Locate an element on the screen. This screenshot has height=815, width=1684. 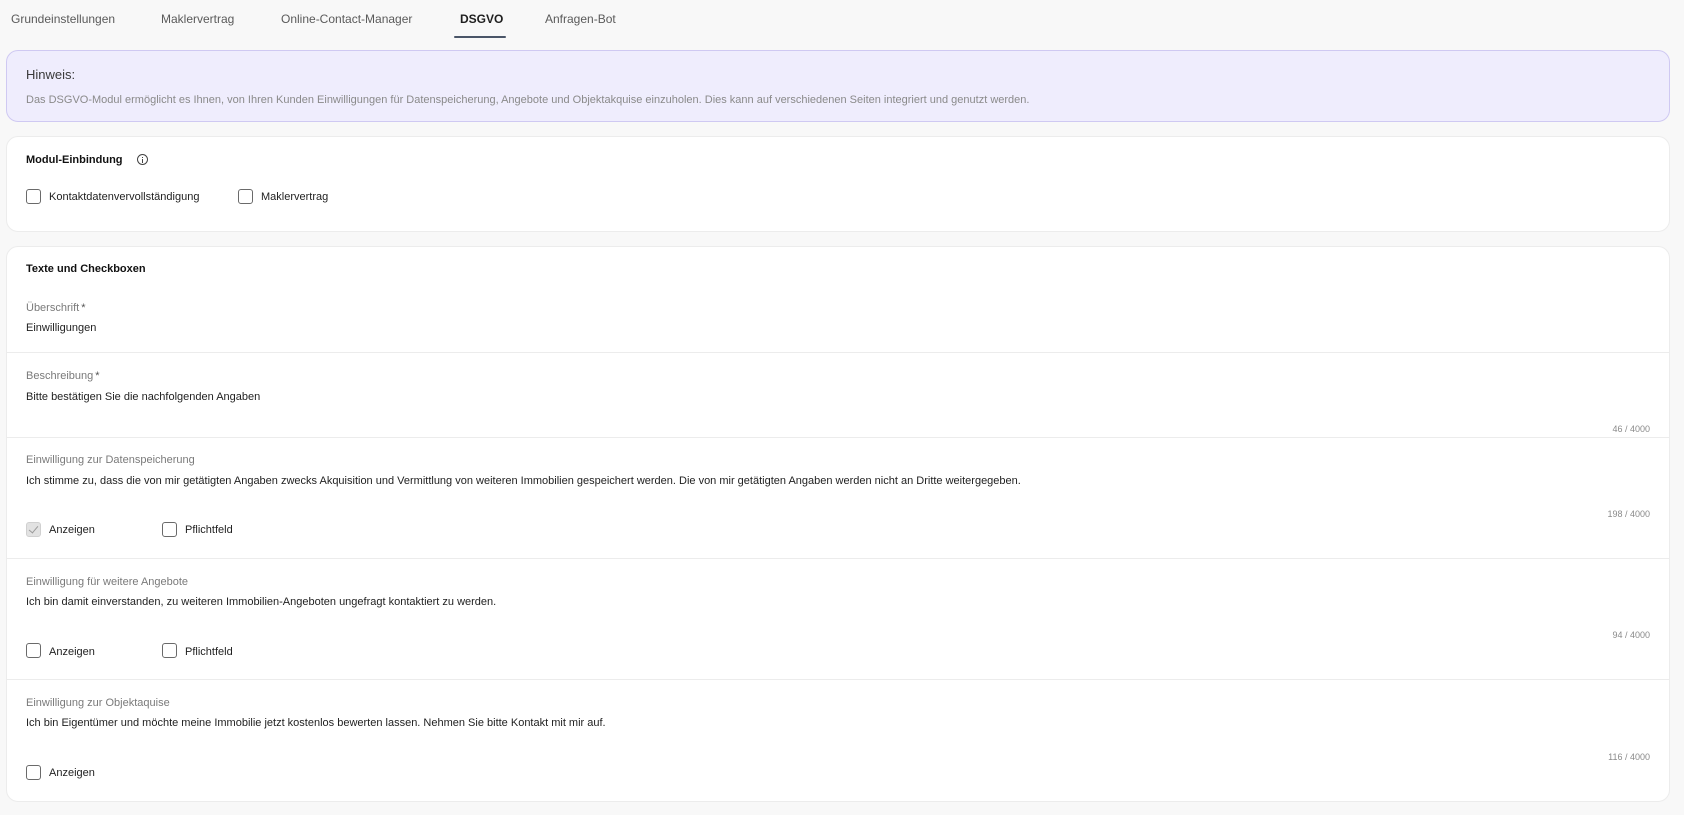
offers-show-checkbox is located at coordinates (33, 650).